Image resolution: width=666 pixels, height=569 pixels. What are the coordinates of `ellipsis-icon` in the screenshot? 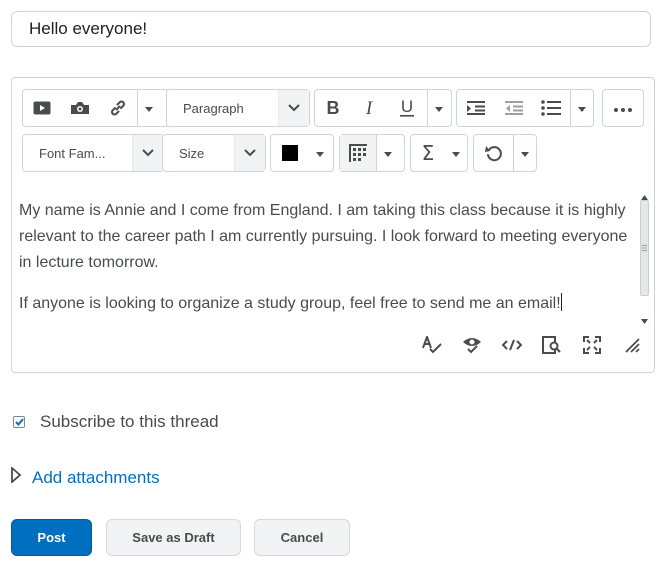 It's located at (623, 108).